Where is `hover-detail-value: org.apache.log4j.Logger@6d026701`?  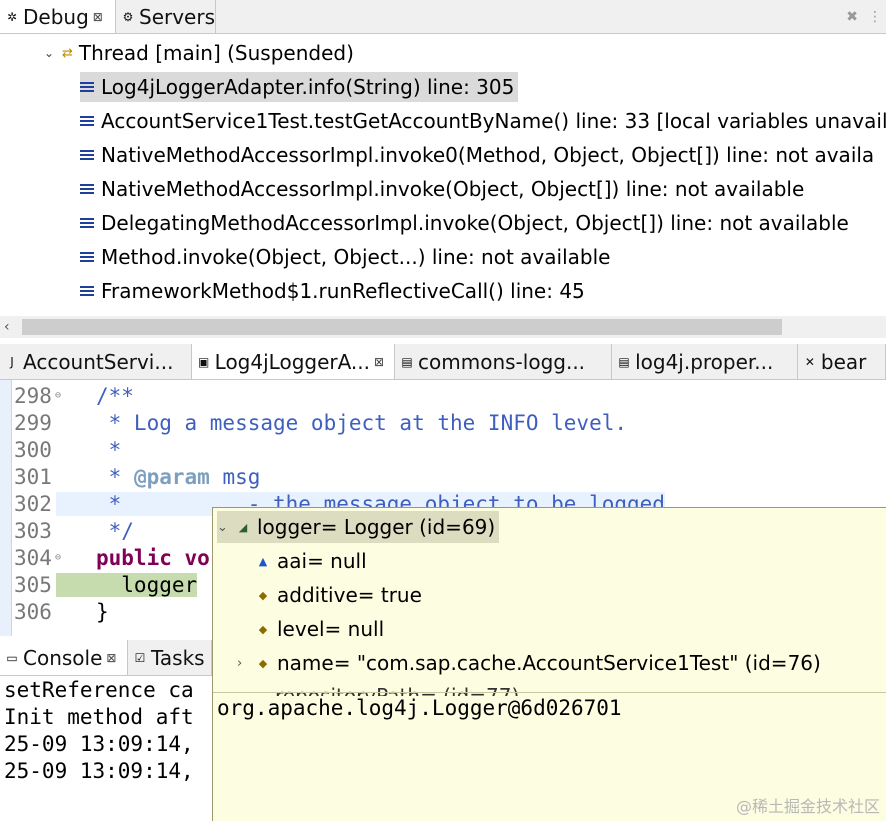
hover-detail-value: org.apache.log4j.Logger@6d026701 is located at coordinates (419, 708).